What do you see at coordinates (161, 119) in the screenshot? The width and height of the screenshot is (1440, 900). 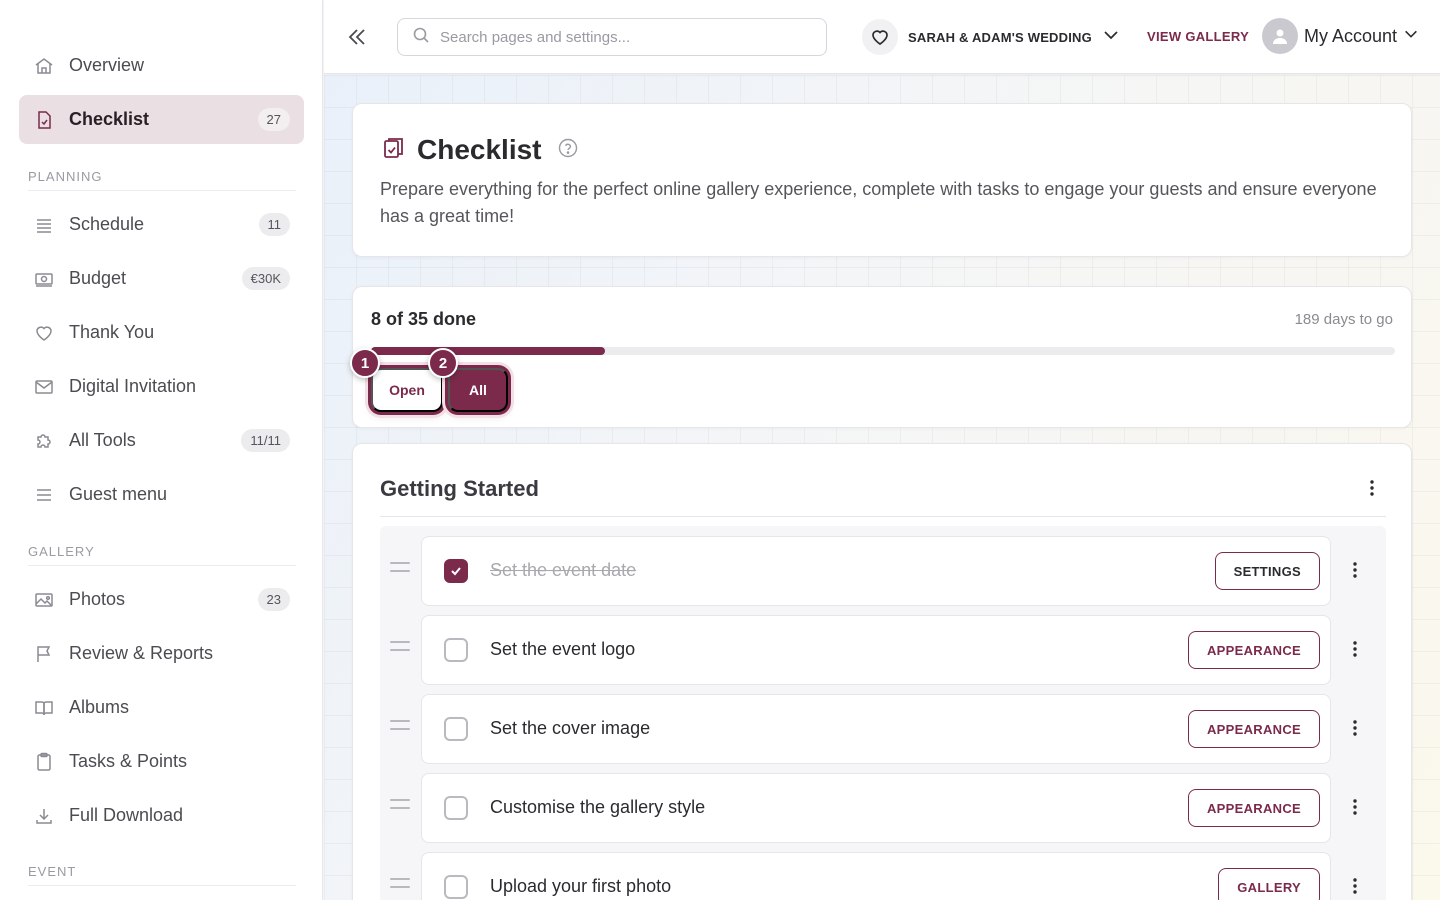 I see `sidebar-item-checklist: Checklist 27` at bounding box center [161, 119].